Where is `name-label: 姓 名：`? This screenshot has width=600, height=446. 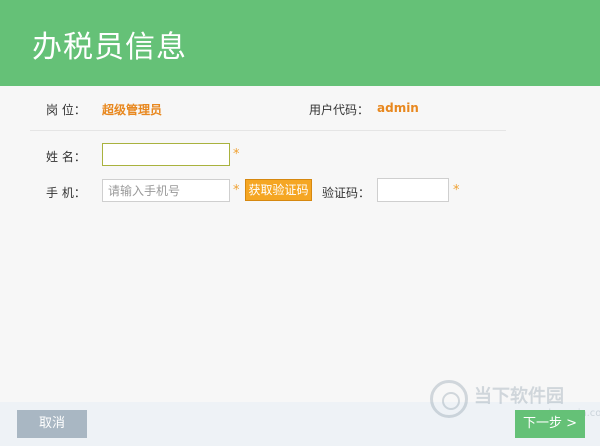 name-label: 姓 名： is located at coordinates (66, 157).